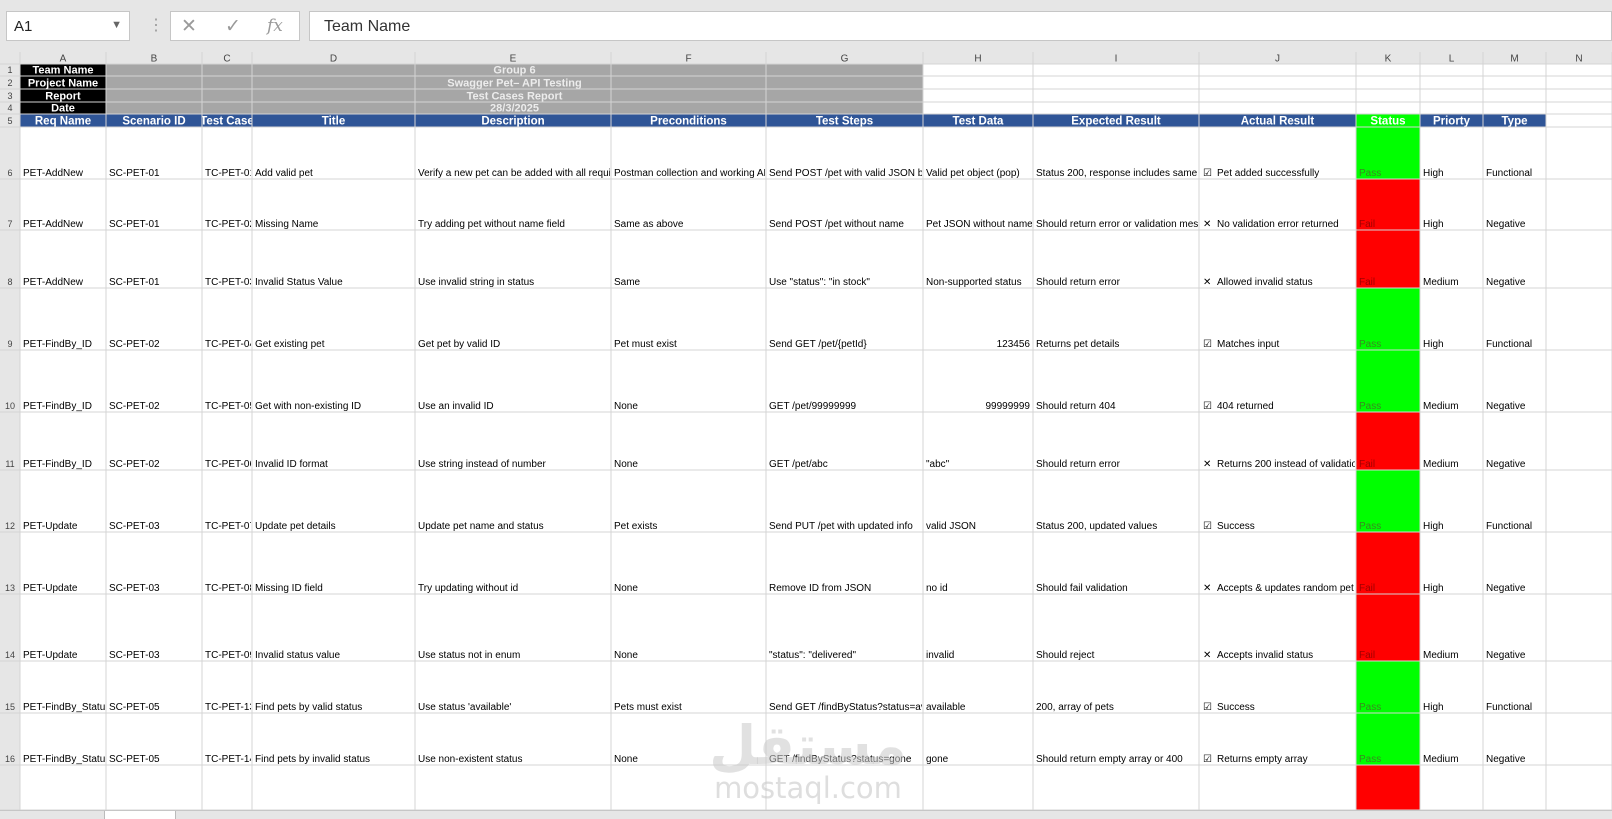 The width and height of the screenshot is (1612, 819). What do you see at coordinates (512, 122) in the screenshot?
I see `column-header: Description` at bounding box center [512, 122].